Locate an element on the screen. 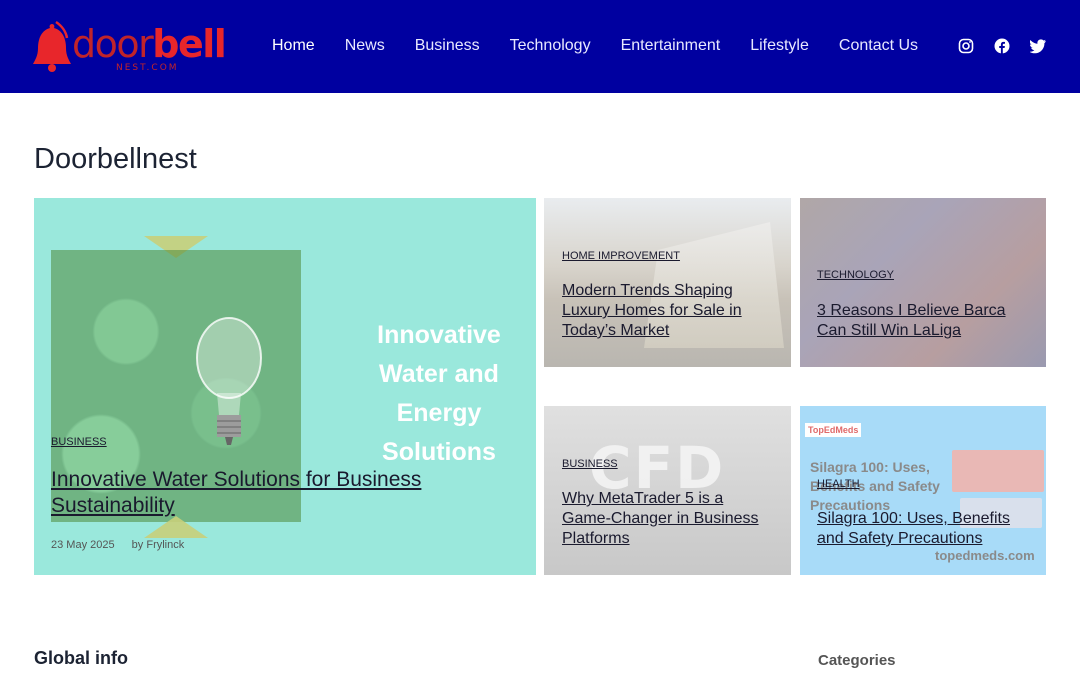  logo-subtext: NEST.COM is located at coordinates (147, 68).